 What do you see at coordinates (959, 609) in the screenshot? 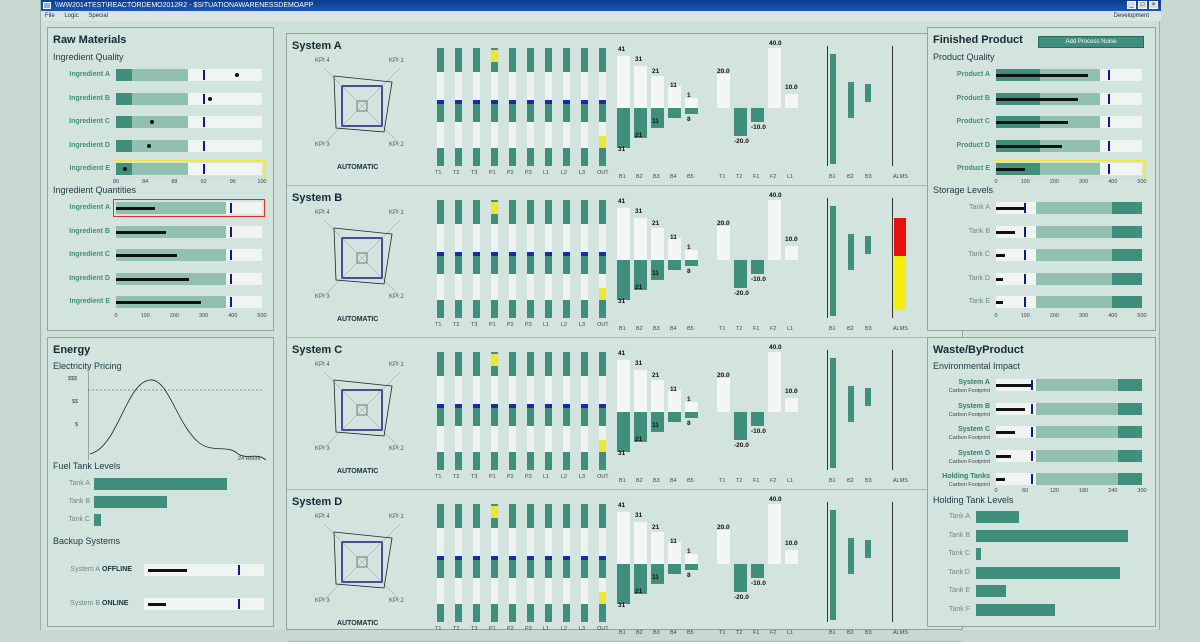
I see `holding-tank-label: Tank F` at bounding box center [959, 609].